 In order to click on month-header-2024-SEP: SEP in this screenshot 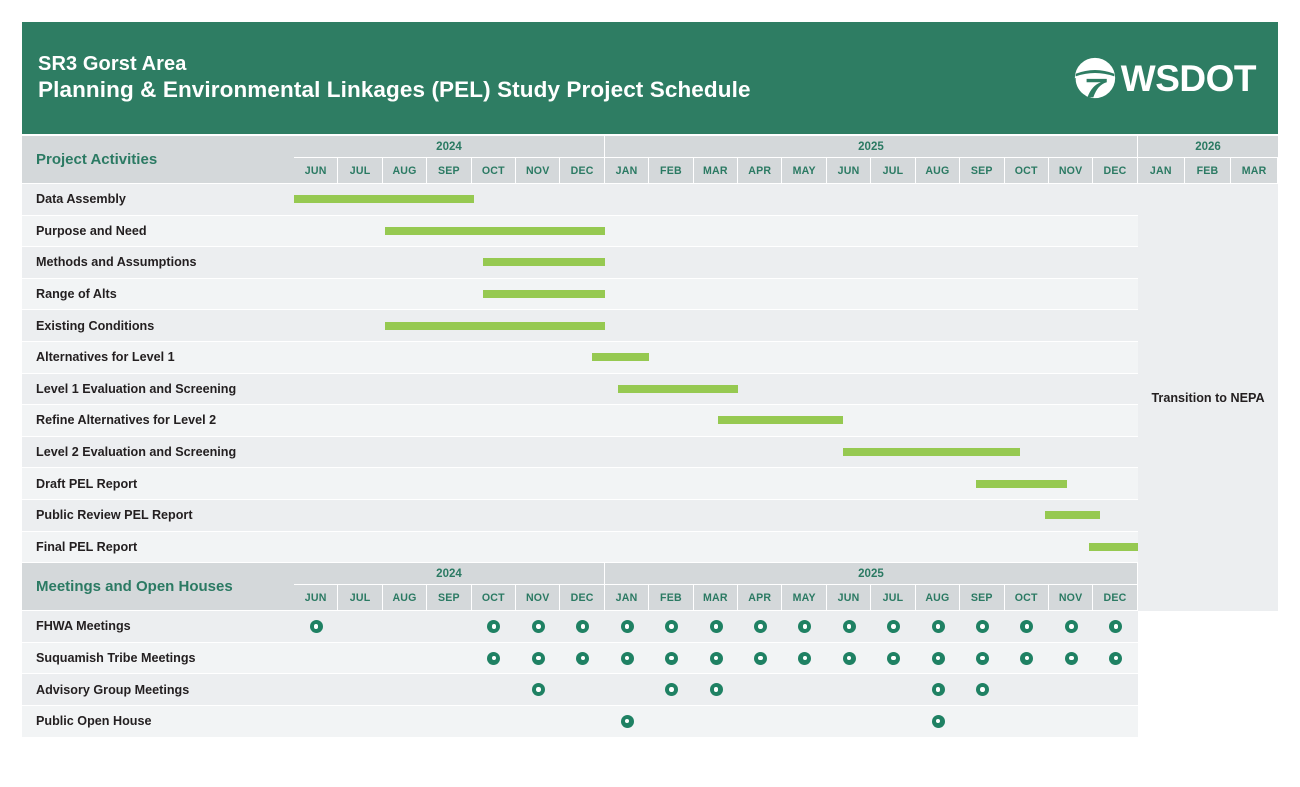, I will do `click(449, 598)`.